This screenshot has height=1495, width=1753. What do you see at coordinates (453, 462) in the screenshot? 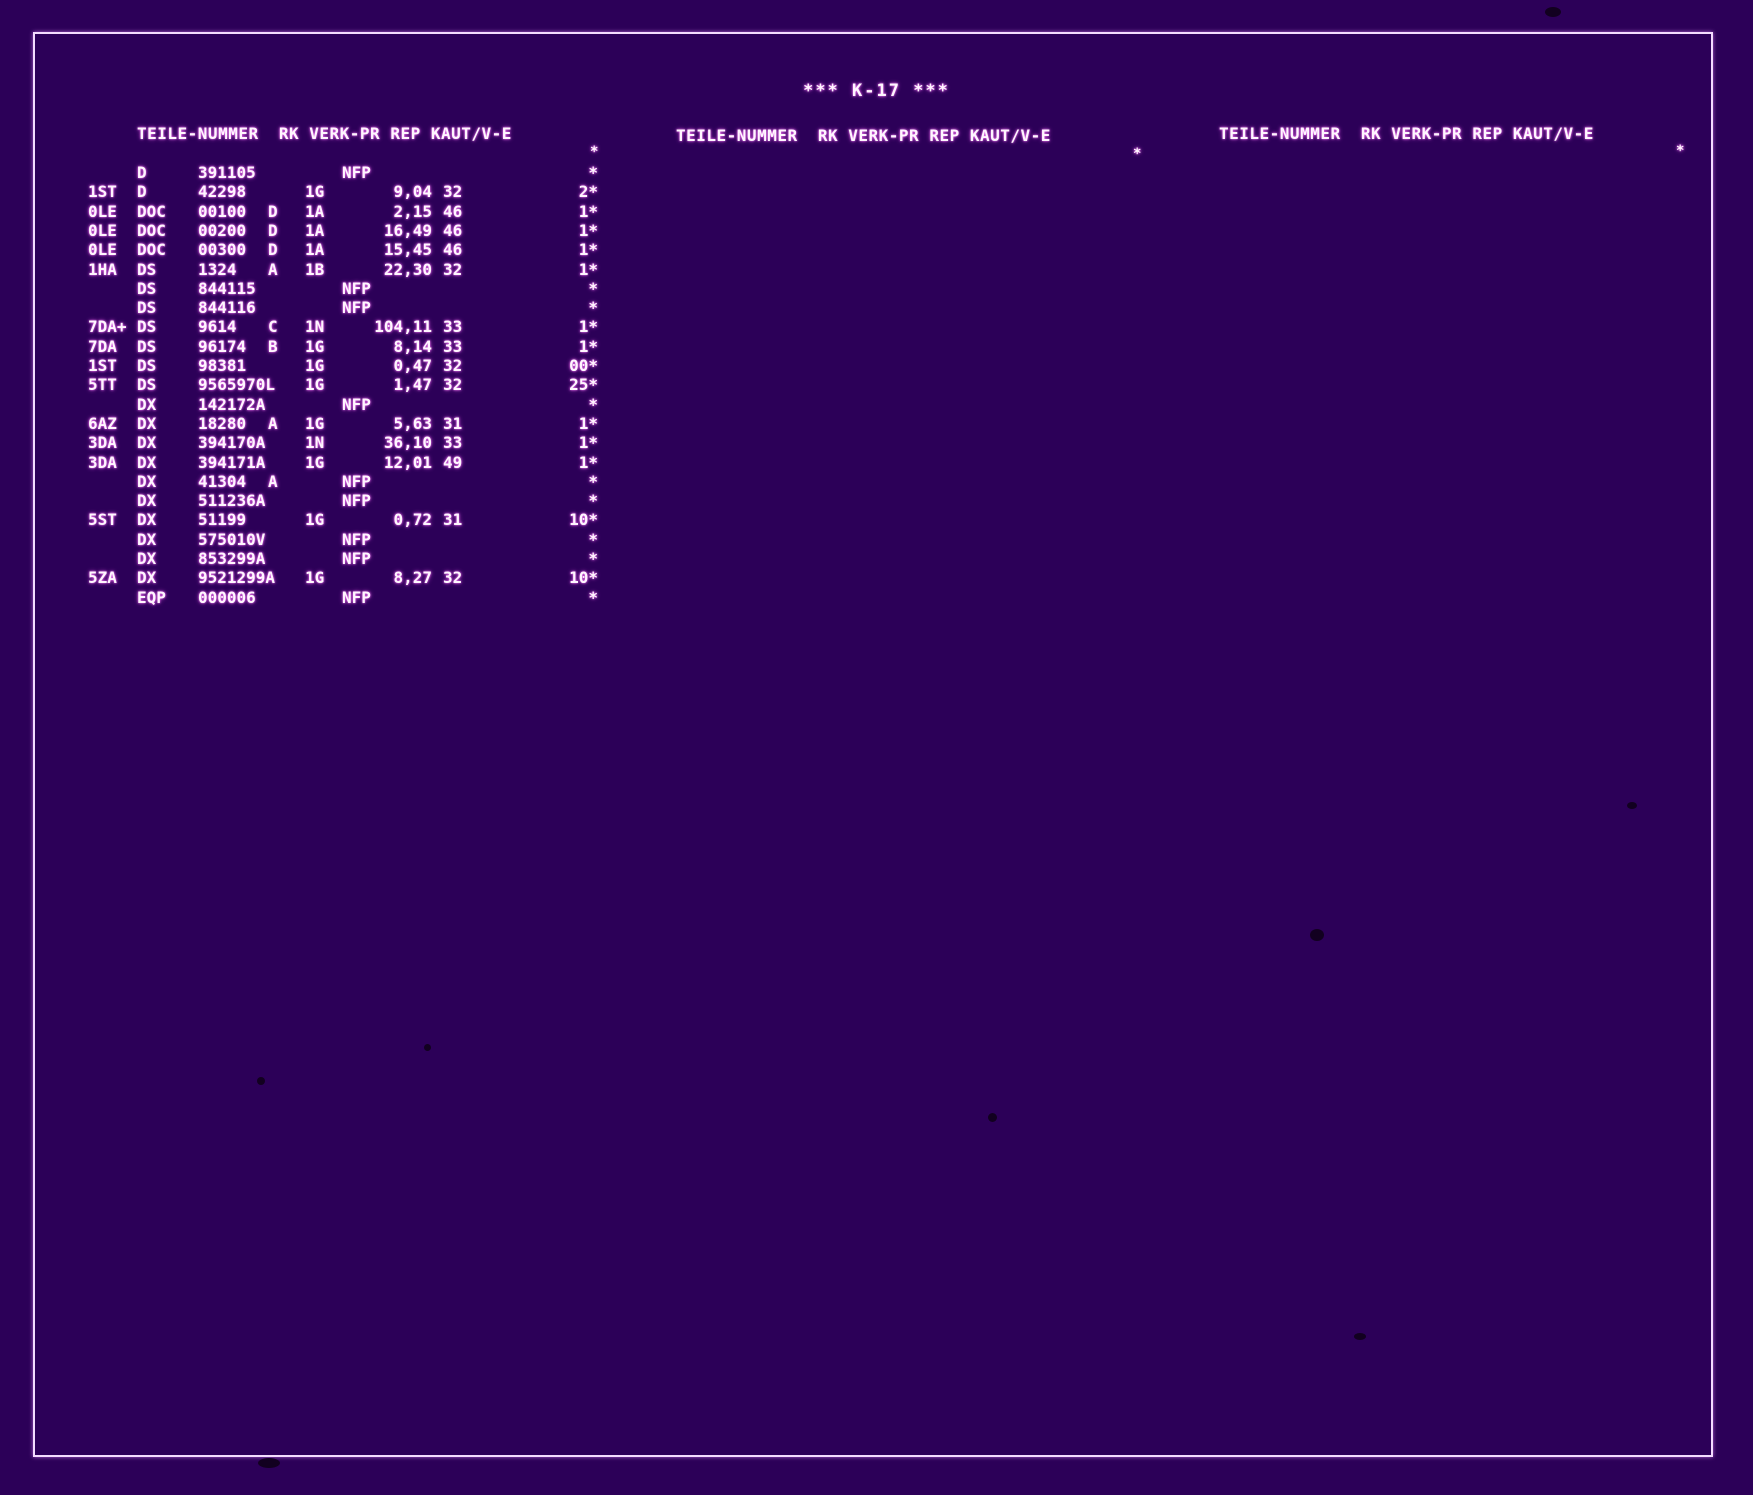
I see `cell-rep: 49` at bounding box center [453, 462].